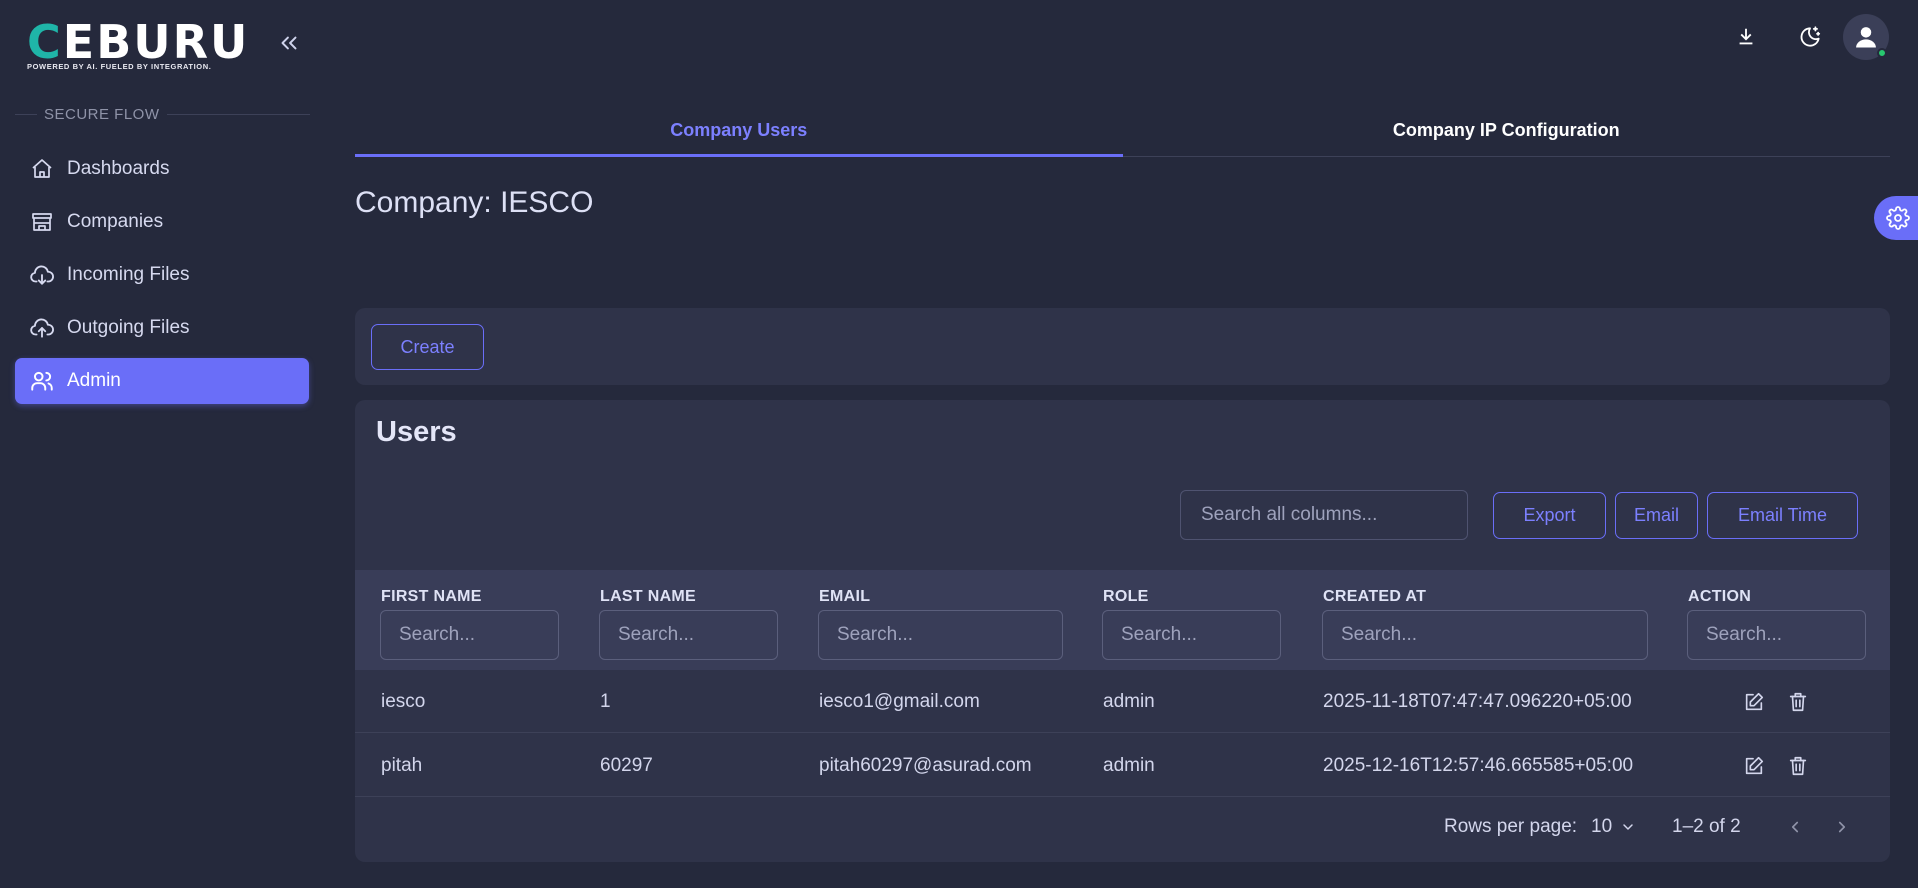  What do you see at coordinates (431, 597) in the screenshot?
I see `column-header-first-name: FIRST NAME` at bounding box center [431, 597].